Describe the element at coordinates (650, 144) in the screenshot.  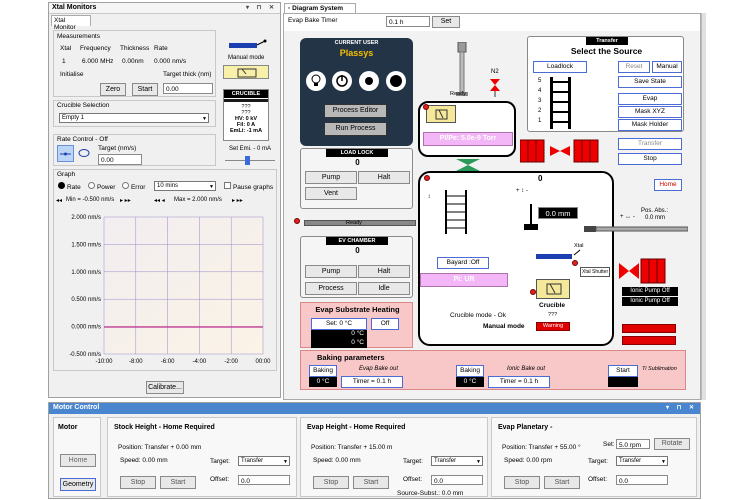
I see `transfer-button: Transfer` at that location.